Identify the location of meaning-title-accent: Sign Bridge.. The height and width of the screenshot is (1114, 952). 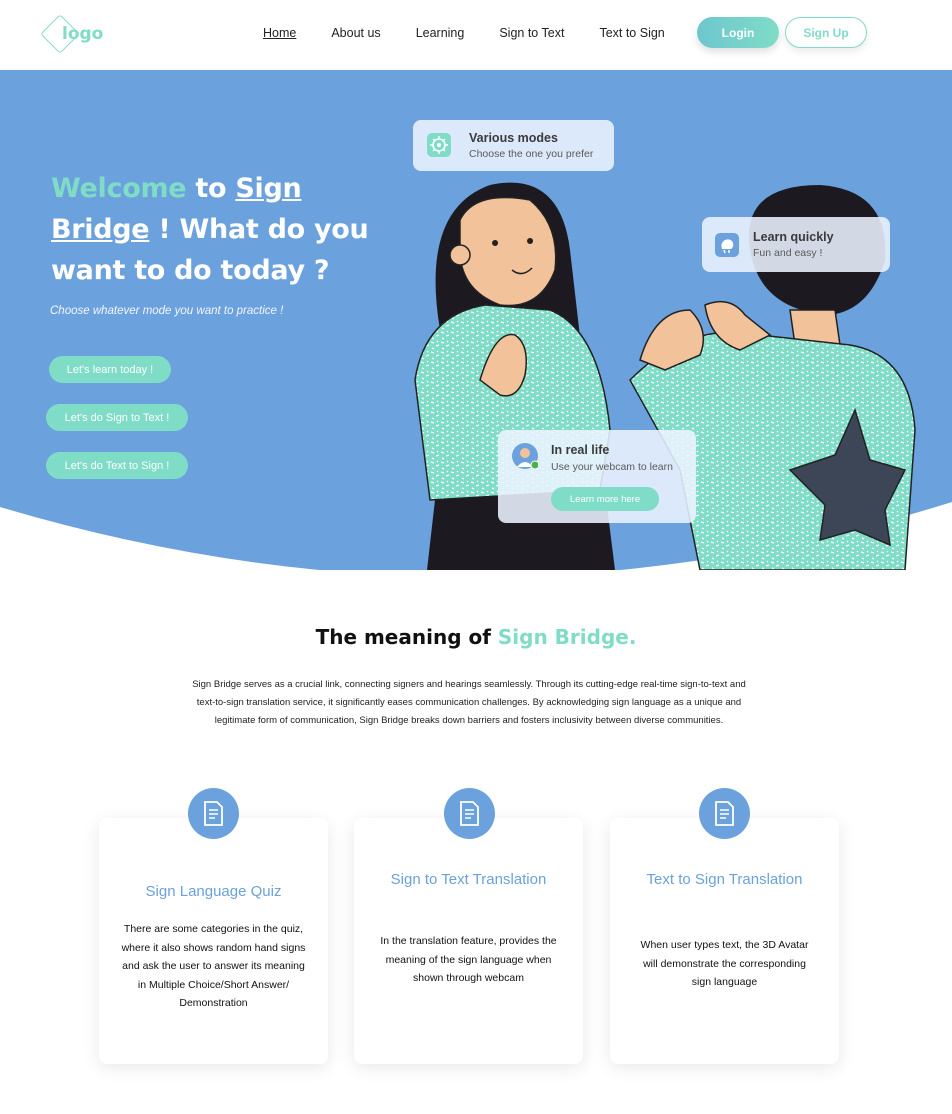
(567, 637).